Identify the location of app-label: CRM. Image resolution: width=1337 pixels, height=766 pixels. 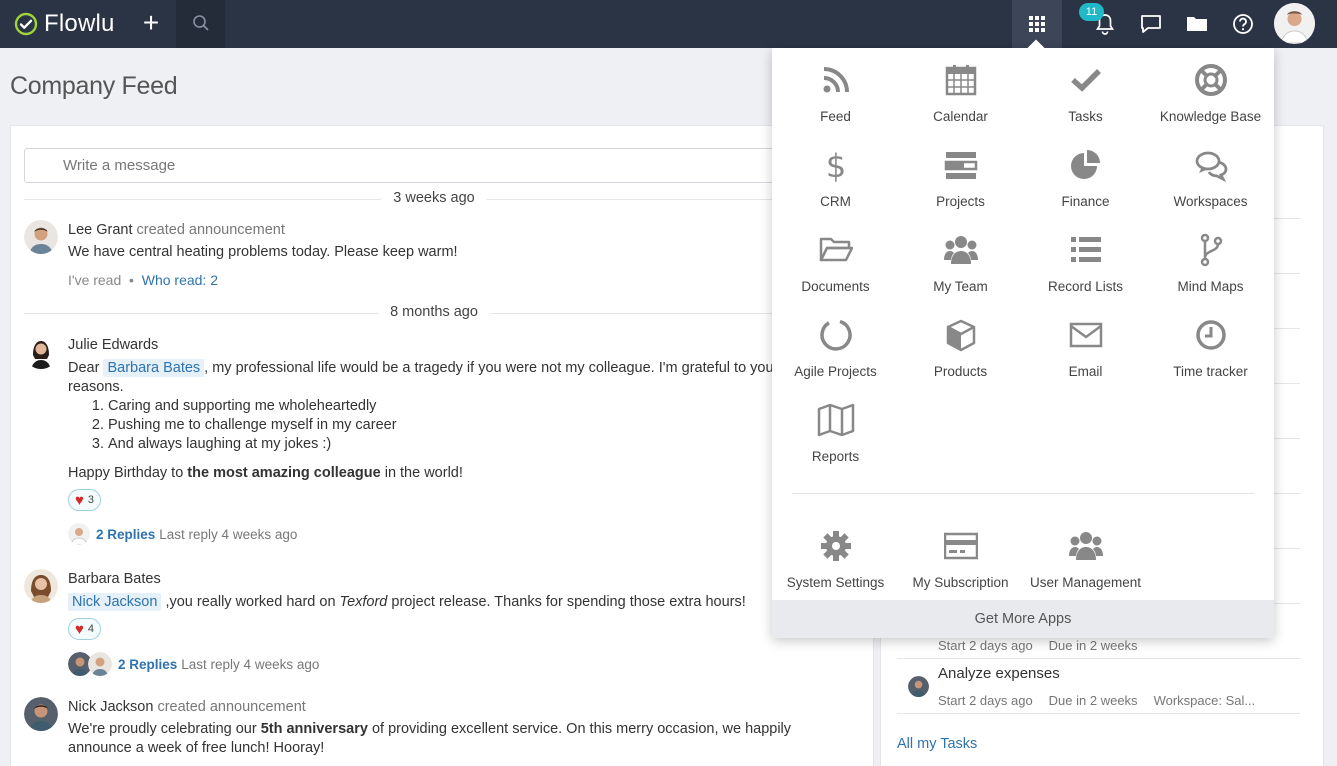
(835, 201).